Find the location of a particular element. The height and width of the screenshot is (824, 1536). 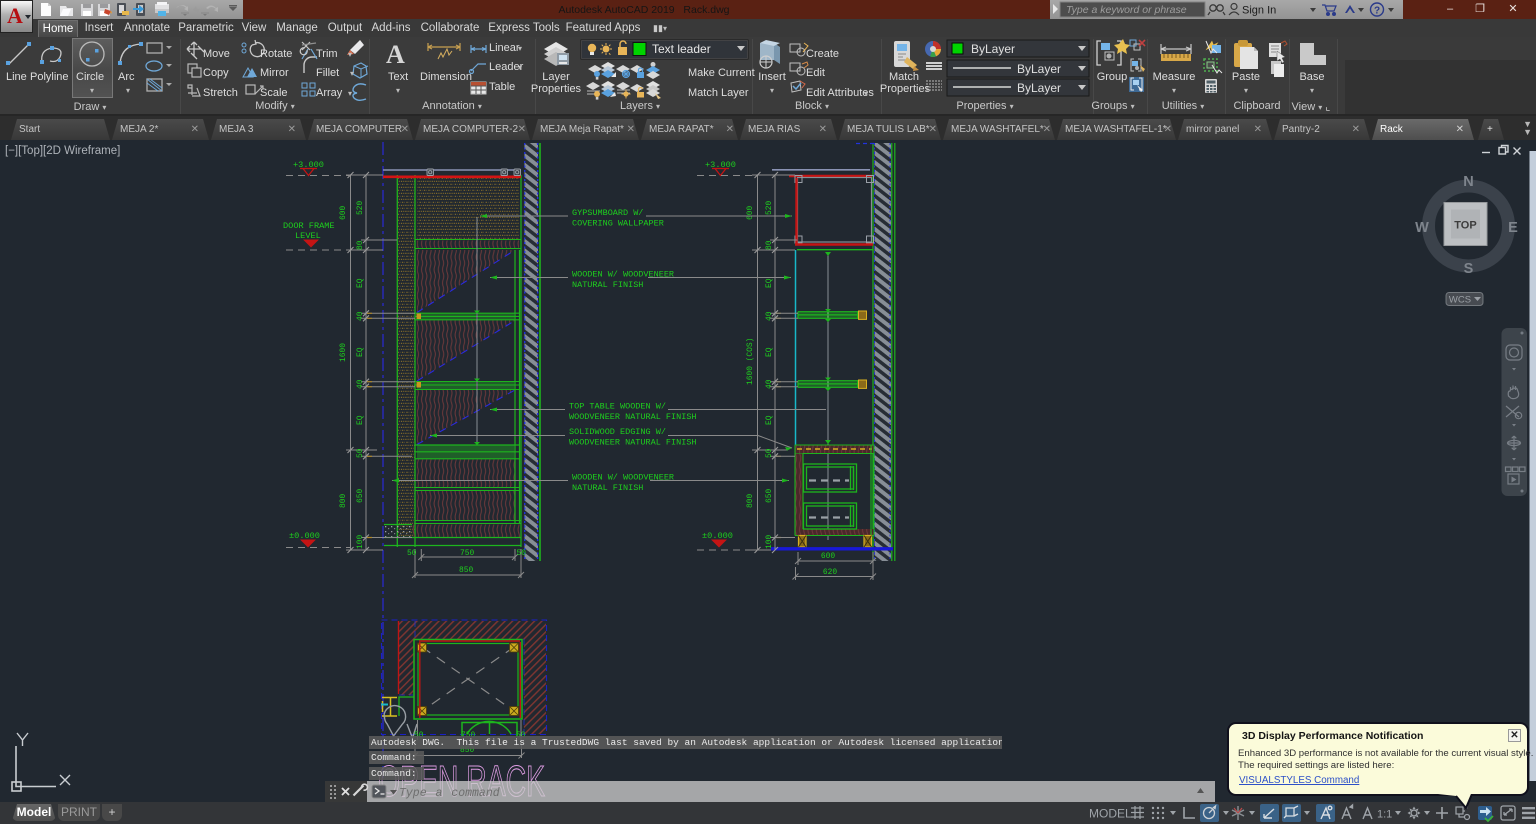

svg-text: DOOR FRAME is located at coordinates (309, 226).